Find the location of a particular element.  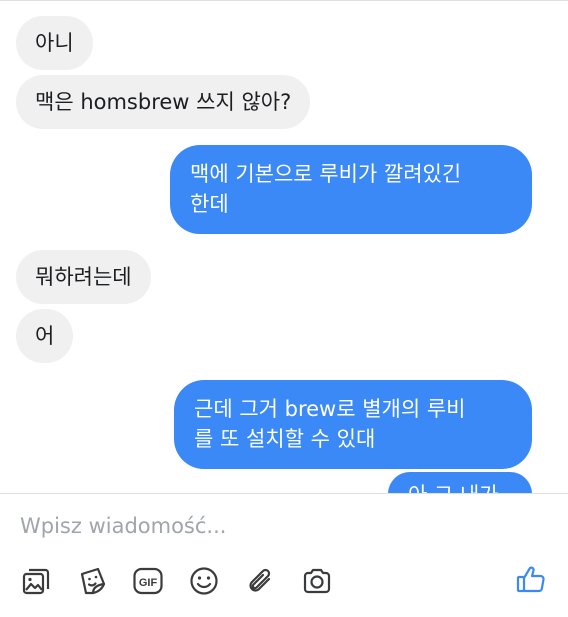

sticker-button is located at coordinates (93, 581).